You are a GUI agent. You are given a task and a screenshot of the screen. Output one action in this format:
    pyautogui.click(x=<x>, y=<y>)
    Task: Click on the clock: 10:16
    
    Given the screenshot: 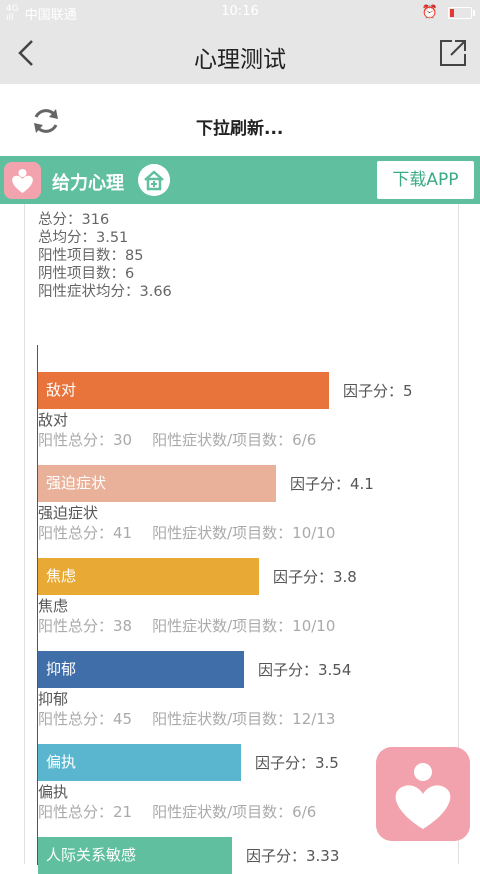 What is the action you would take?
    pyautogui.click(x=240, y=11)
    